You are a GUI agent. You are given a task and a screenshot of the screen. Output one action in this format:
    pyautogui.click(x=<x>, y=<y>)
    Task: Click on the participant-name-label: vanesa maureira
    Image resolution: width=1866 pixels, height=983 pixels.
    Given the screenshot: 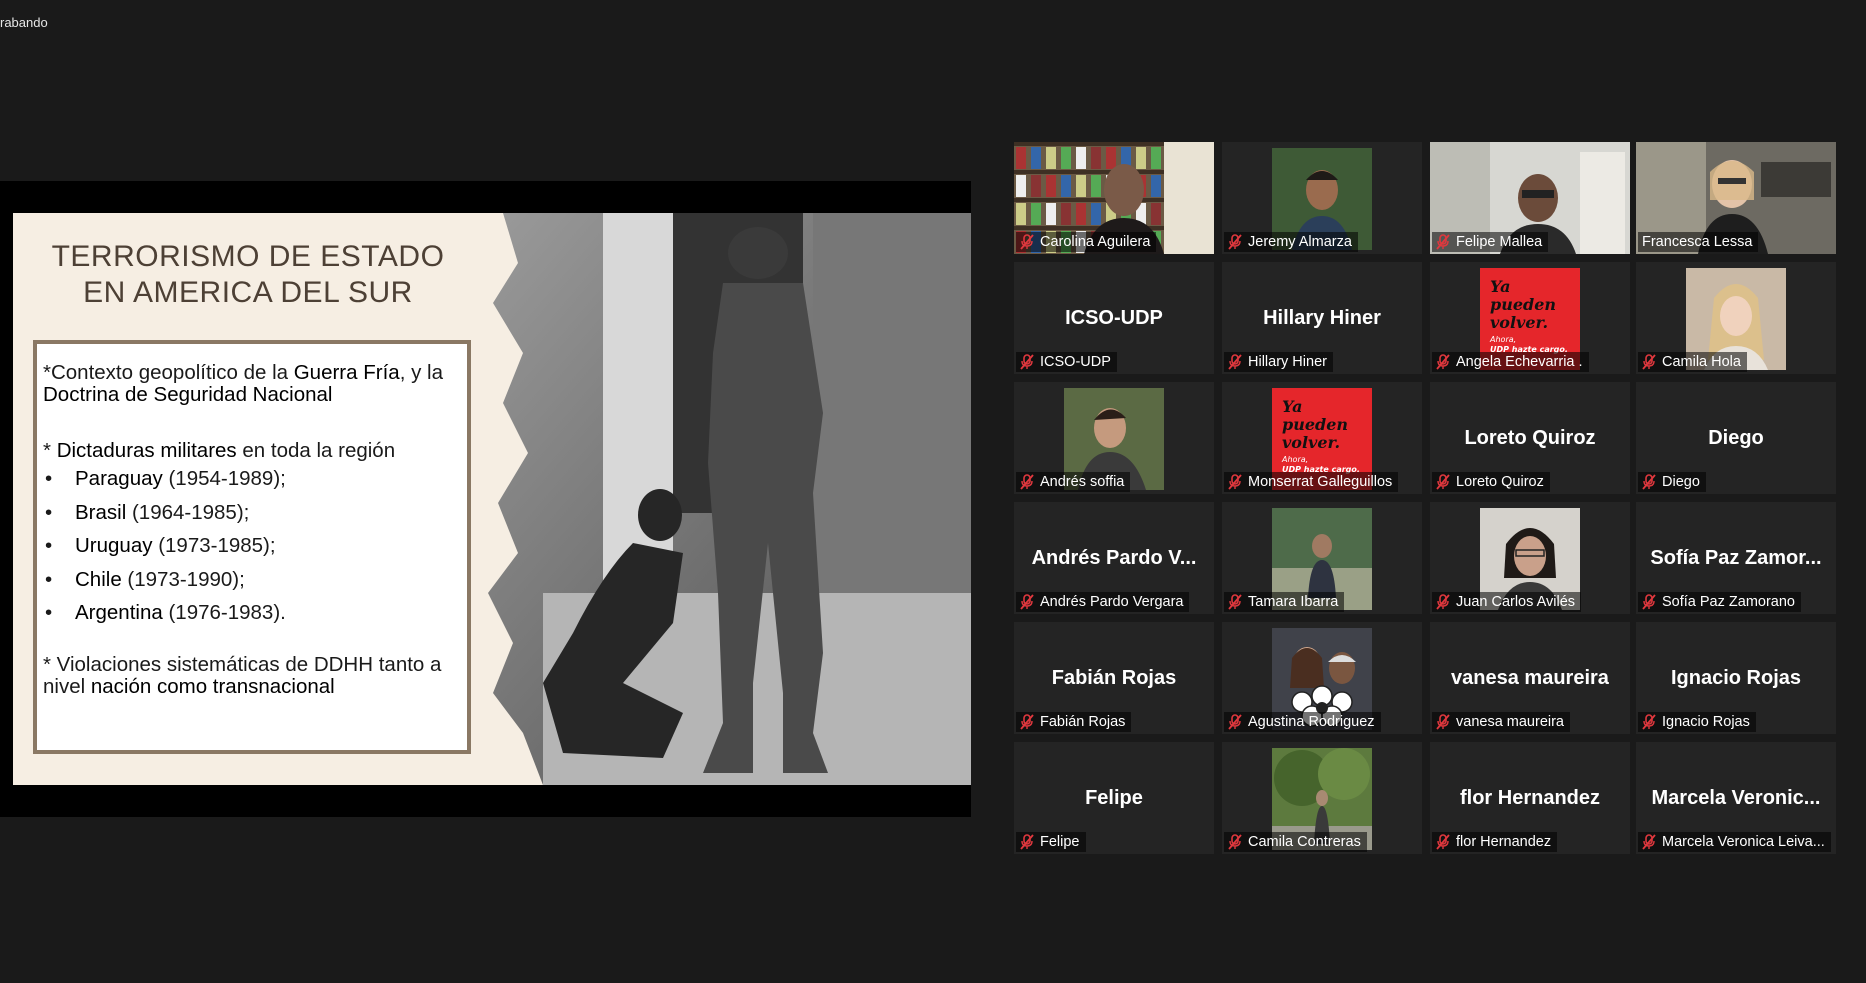 What is the action you would take?
    pyautogui.click(x=1501, y=722)
    